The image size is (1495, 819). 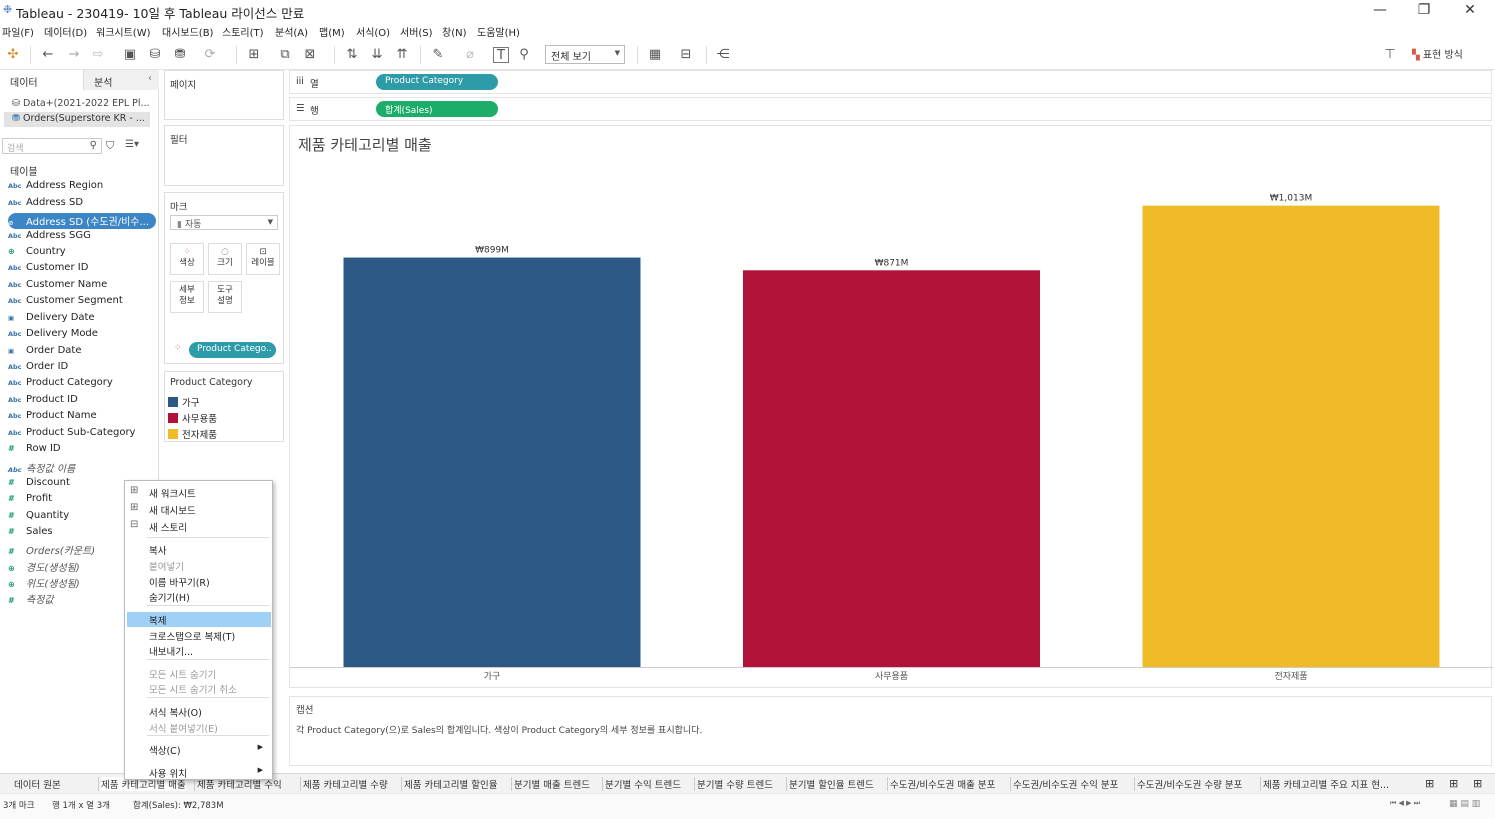 What do you see at coordinates (243, 31) in the screenshot?
I see `menu-item: 스토리(T)` at bounding box center [243, 31].